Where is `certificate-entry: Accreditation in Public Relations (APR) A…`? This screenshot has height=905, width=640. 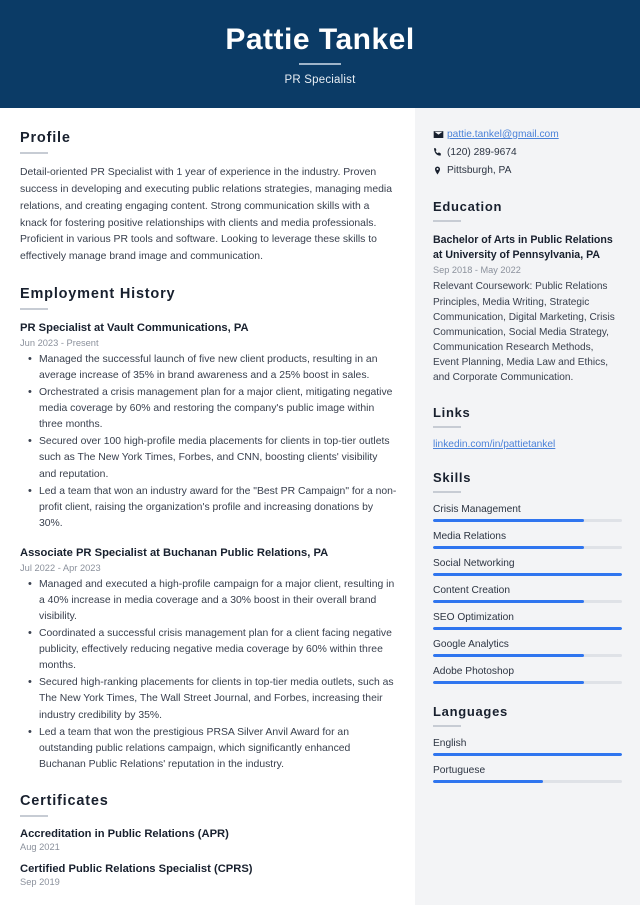 certificate-entry: Accreditation in Public Relations (APR) A… is located at coordinates (208, 840).